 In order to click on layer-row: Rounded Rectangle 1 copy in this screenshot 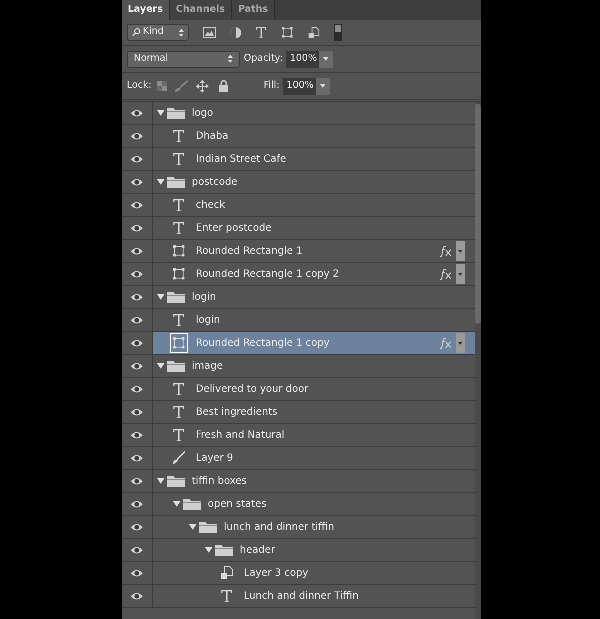, I will do `click(298, 343)`.